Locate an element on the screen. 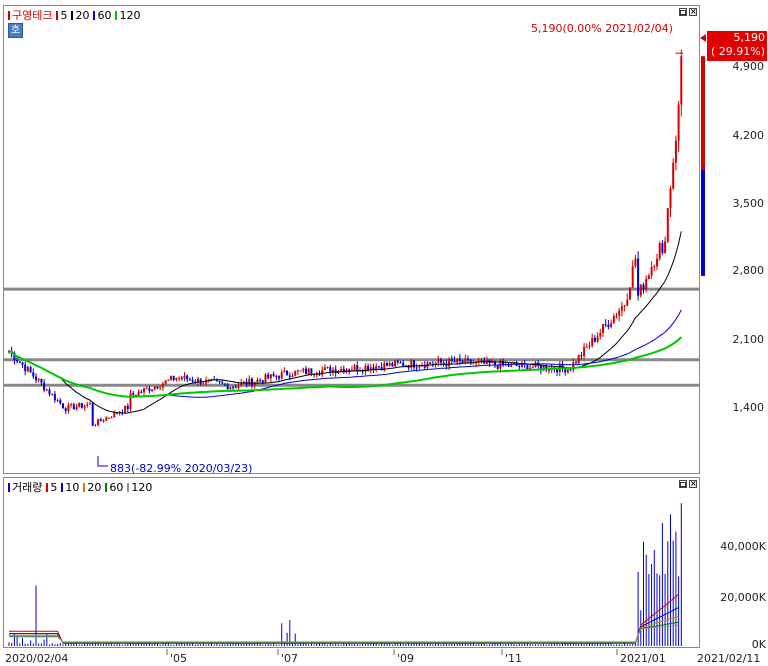  volume-axis-label: 0K is located at coordinates (758, 644).